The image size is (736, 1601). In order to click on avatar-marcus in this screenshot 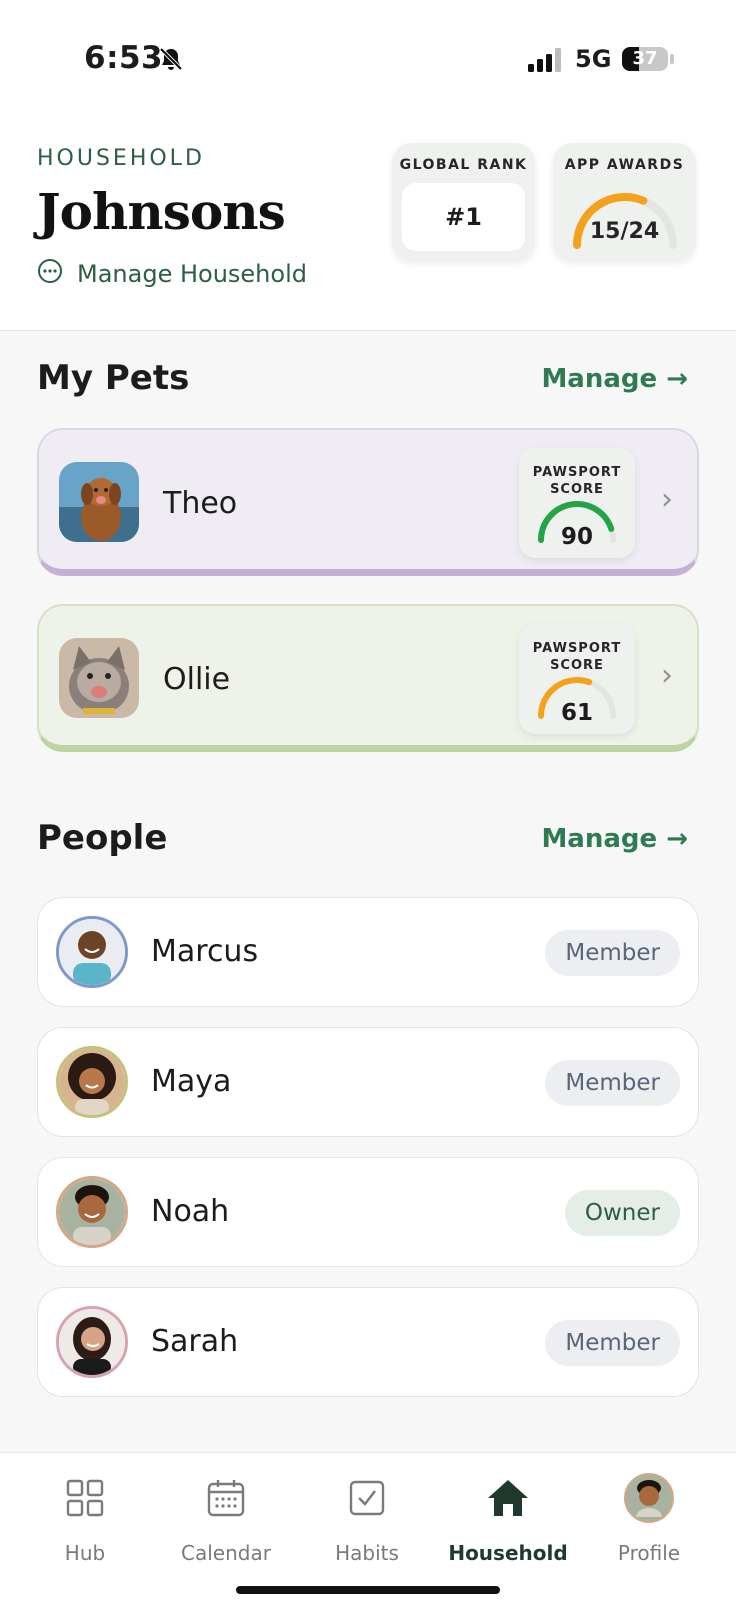, I will do `click(92, 952)`.